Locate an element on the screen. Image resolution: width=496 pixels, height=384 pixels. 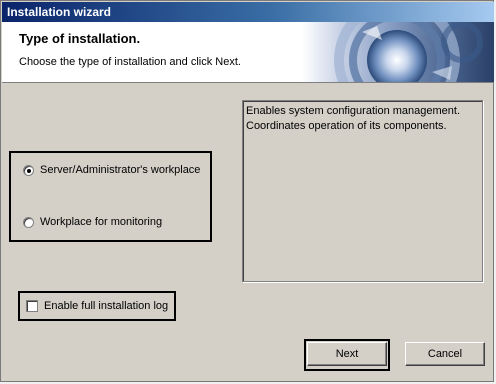
full-log-label: Enable full installation log is located at coordinates (106, 306).